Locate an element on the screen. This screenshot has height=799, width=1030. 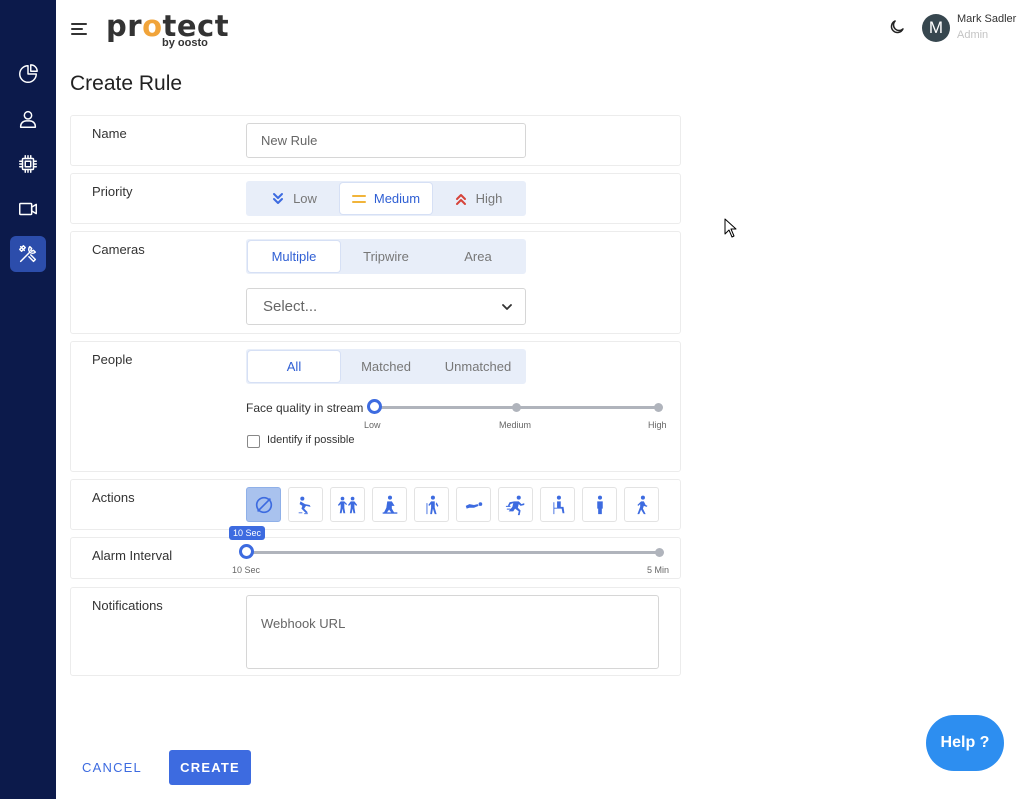
notifications-section: Notifications Webhook URL is located at coordinates (375, 631).